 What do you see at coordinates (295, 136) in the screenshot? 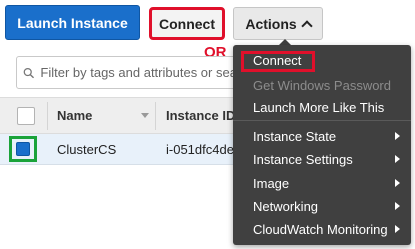
I see `menu-item-label: Instance State` at bounding box center [295, 136].